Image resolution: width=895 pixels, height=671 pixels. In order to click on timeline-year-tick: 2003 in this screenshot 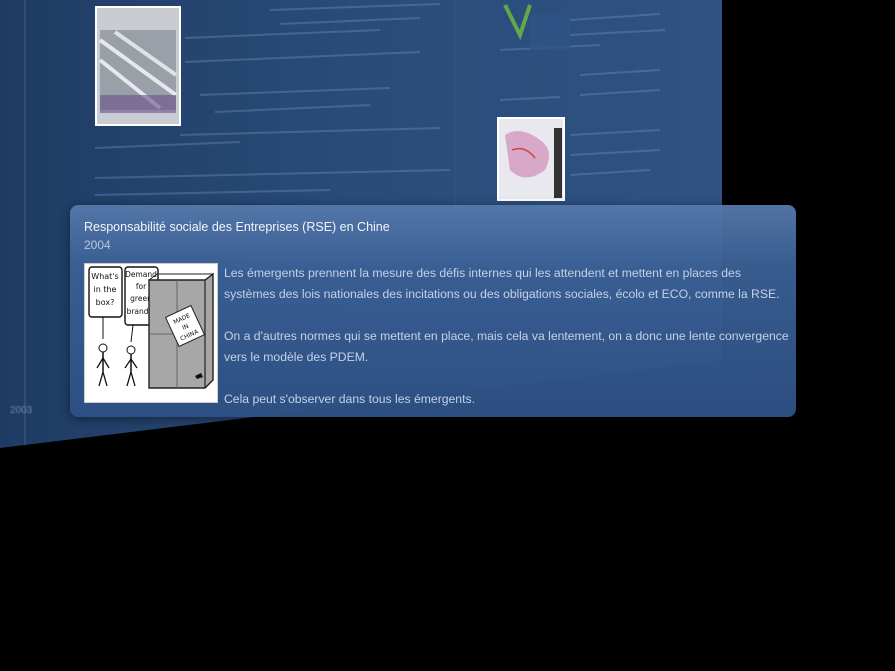, I will do `click(21, 410)`.